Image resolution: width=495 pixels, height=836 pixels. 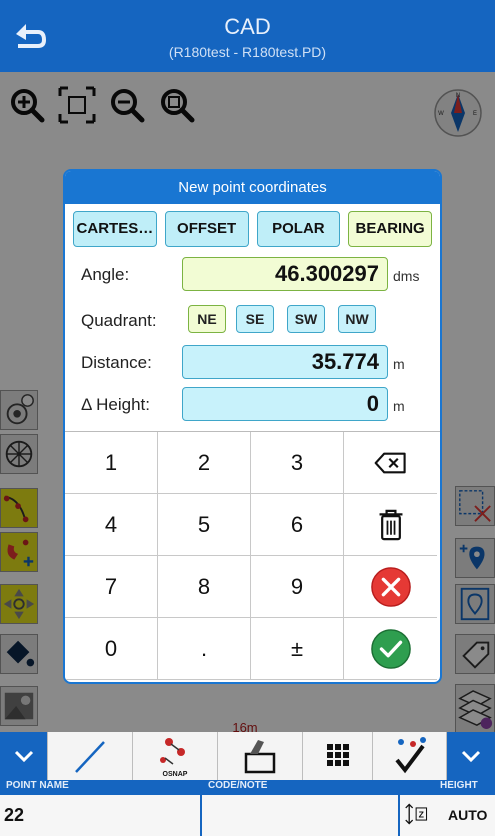 I want to click on grid-icon, so click(x=338, y=755).